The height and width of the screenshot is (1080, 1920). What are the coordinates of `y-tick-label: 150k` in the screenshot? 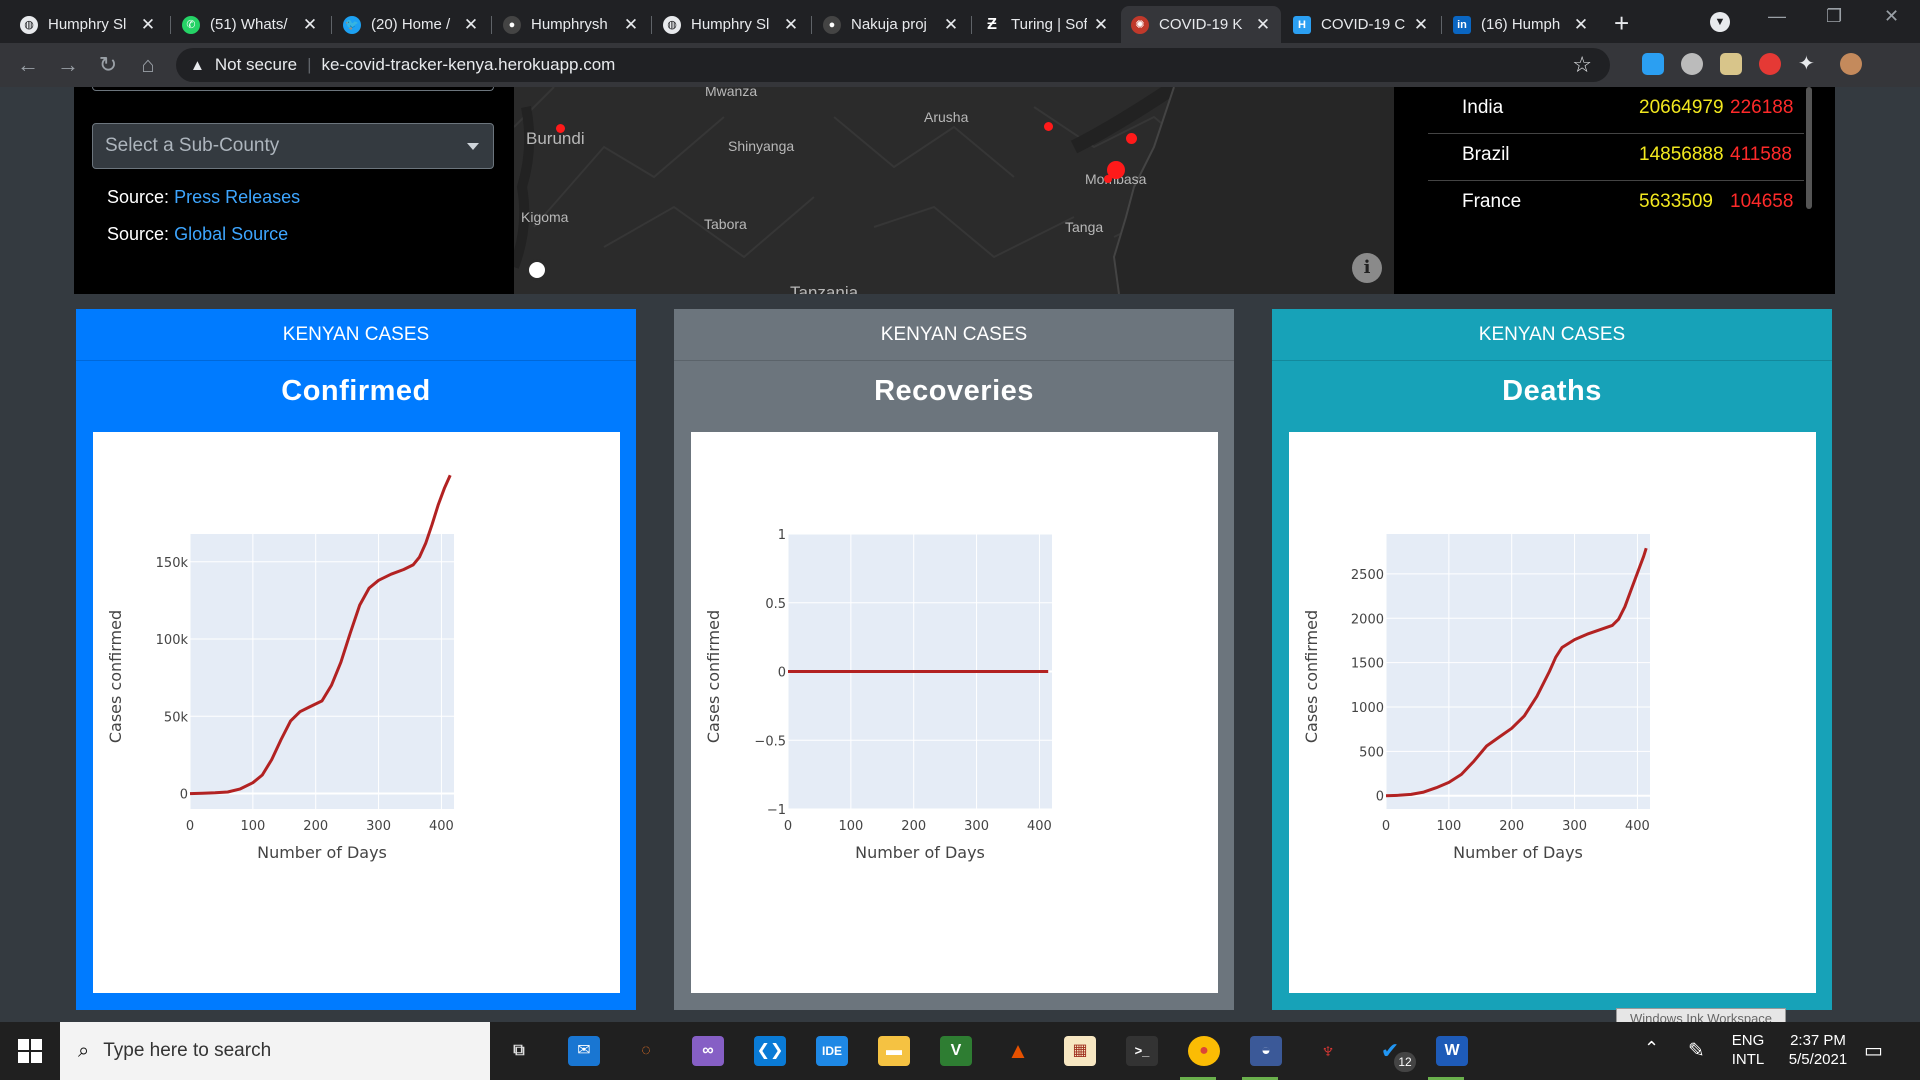 It's located at (172, 563).